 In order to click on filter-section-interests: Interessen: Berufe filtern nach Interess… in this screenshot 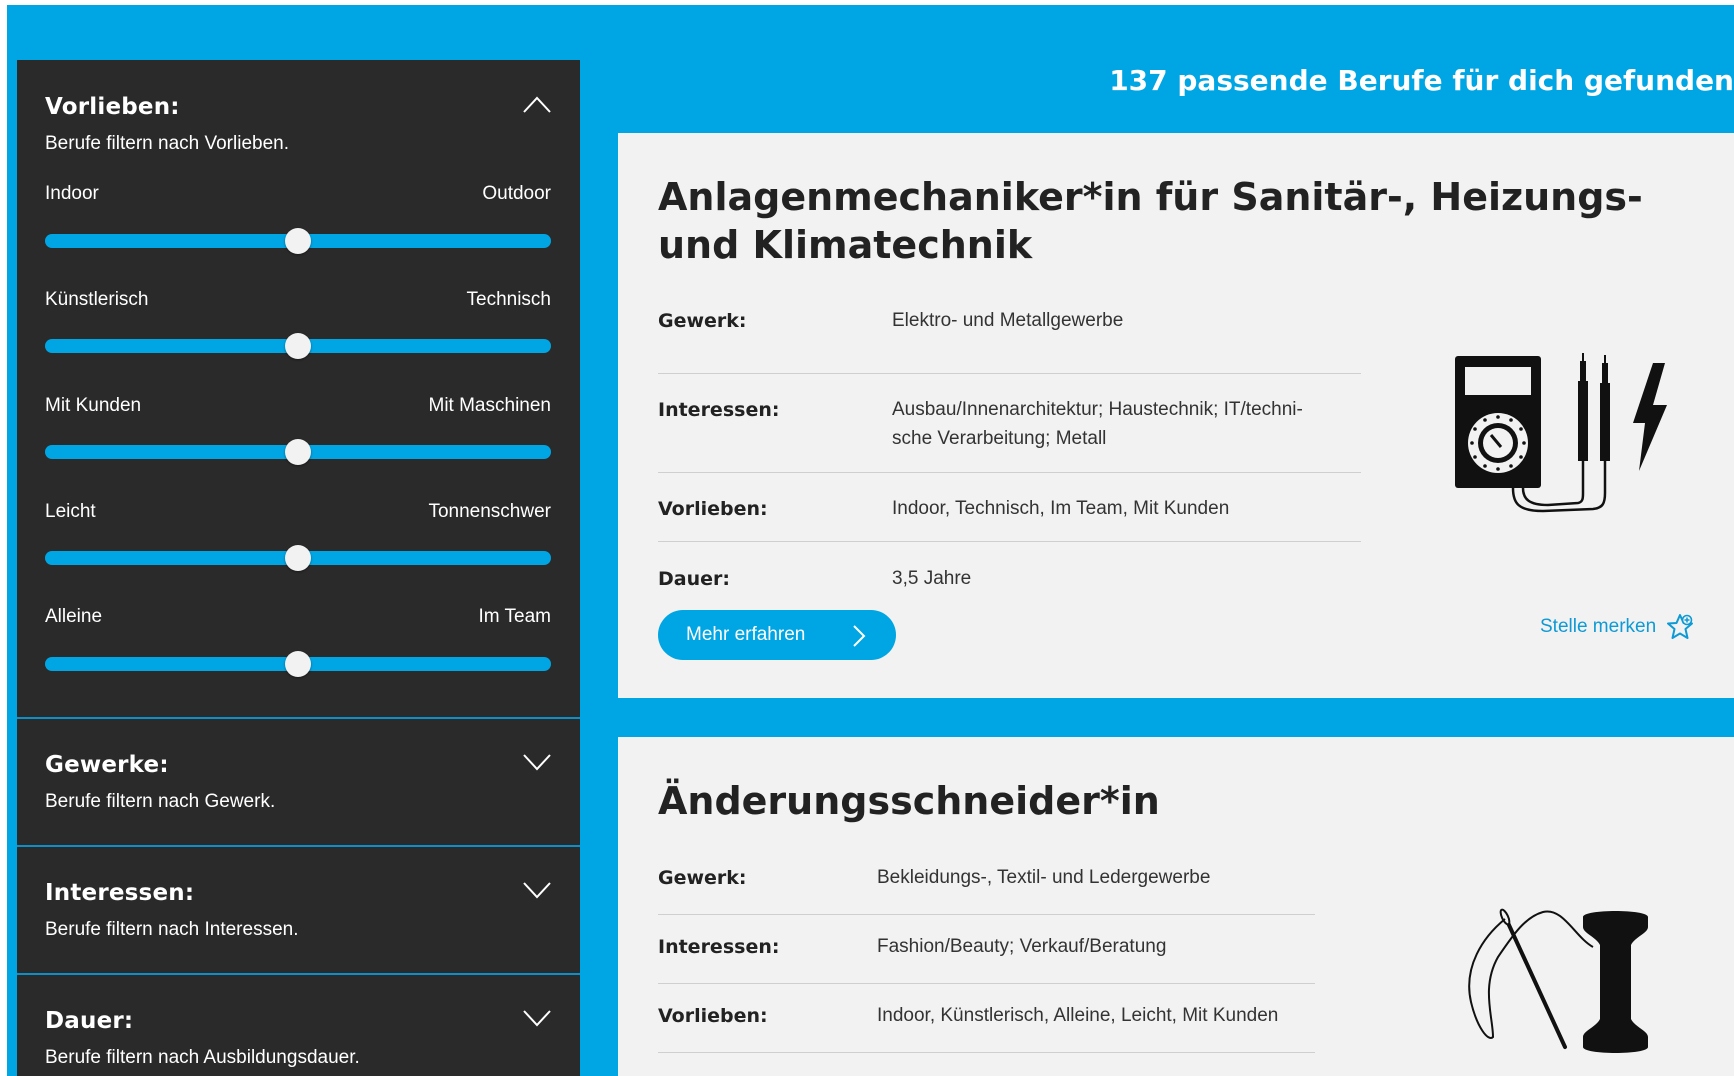, I will do `click(298, 911)`.